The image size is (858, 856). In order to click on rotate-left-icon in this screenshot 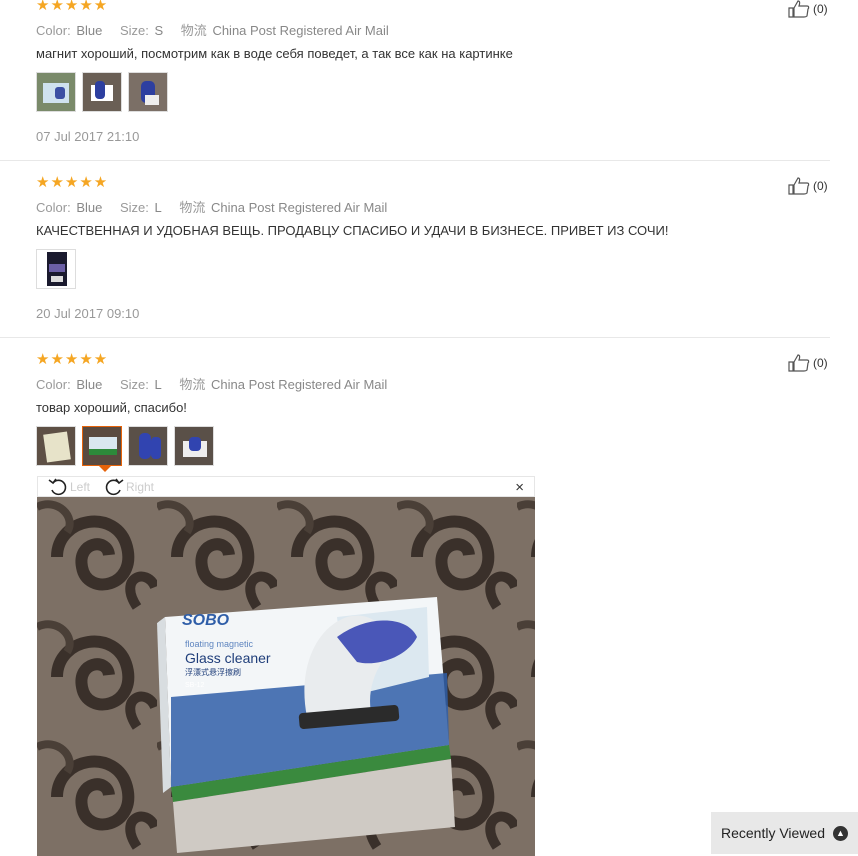, I will do `click(57, 487)`.